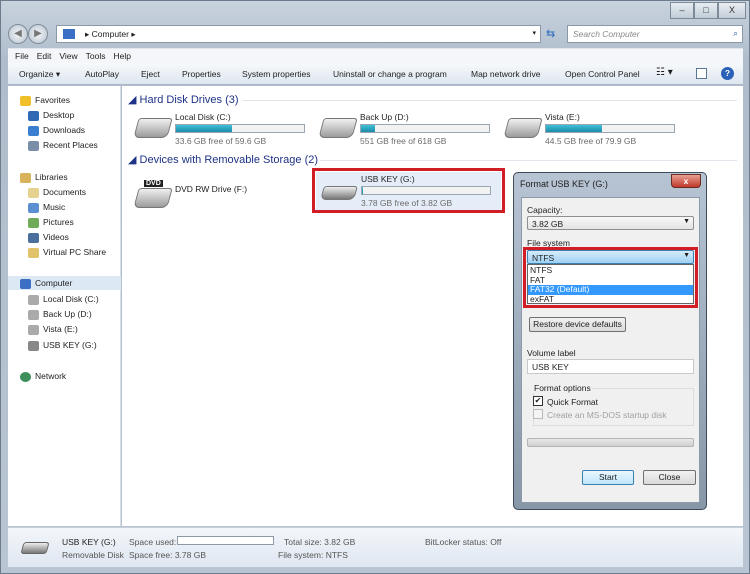 The width and height of the screenshot is (750, 574). What do you see at coordinates (33, 252) in the screenshot?
I see `folder-icon` at bounding box center [33, 252].